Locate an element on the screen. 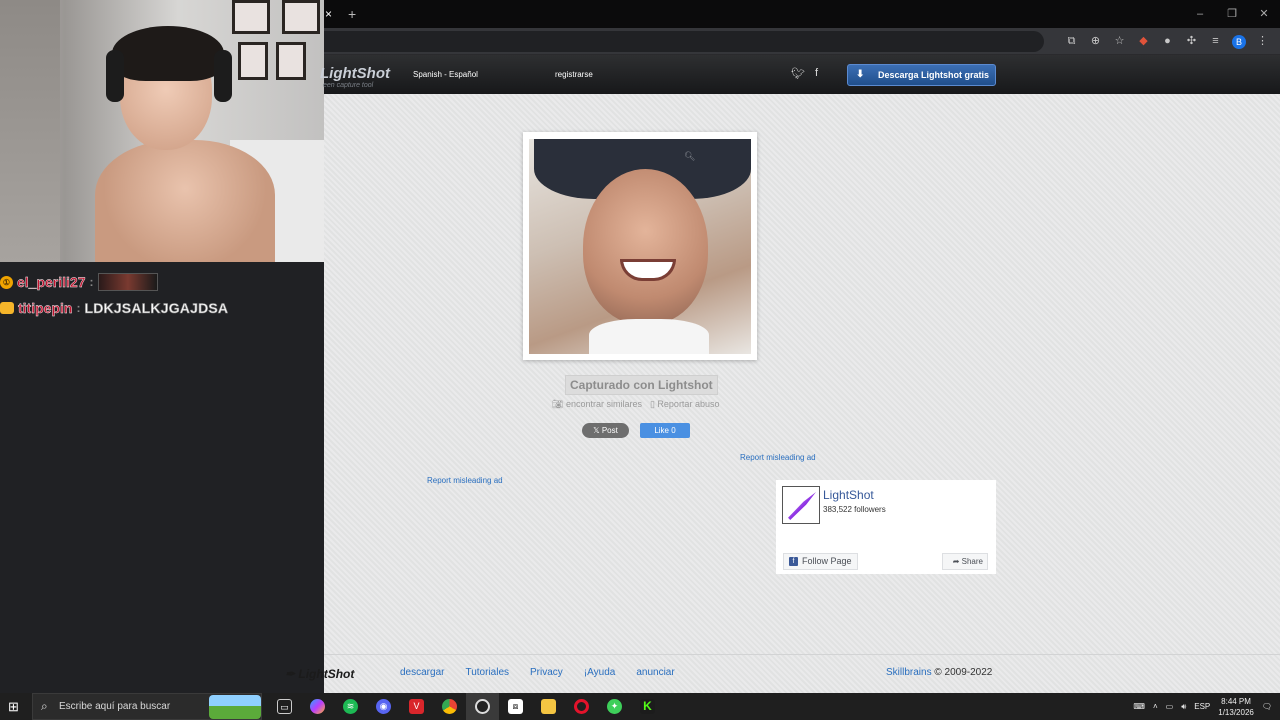 Image resolution: width=1280 pixels, height=720 pixels. taskbar-search-box: ⌕ Escribe aquí para buscar is located at coordinates (147, 706).